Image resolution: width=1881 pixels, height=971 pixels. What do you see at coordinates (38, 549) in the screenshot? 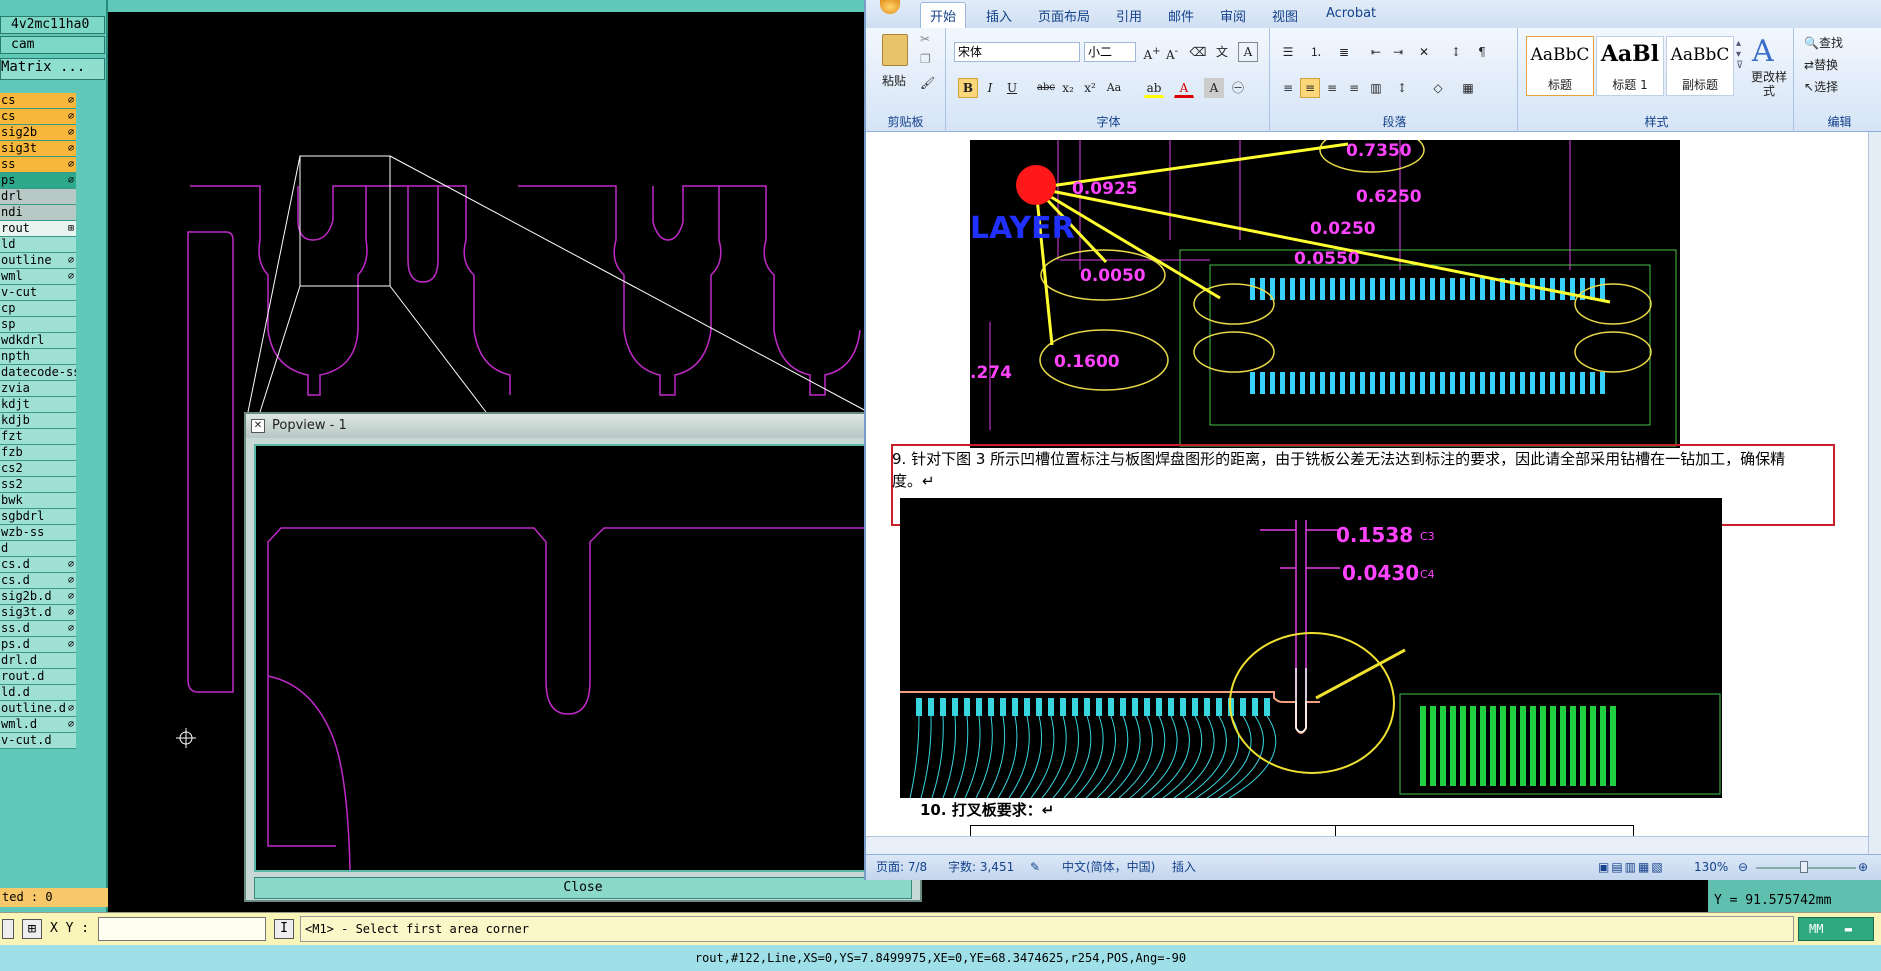
I see `layer-row: d` at bounding box center [38, 549].